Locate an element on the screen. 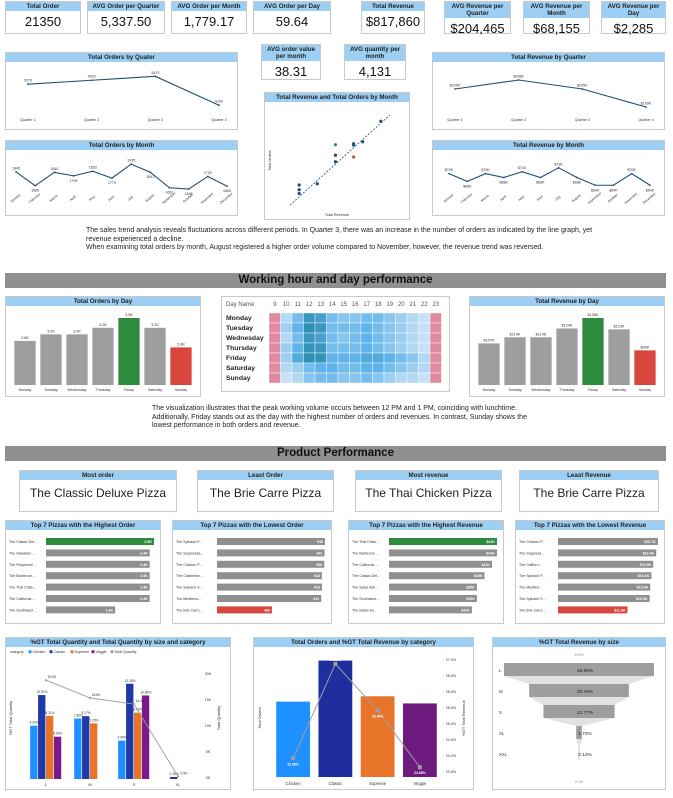  legend-label: Chicken is located at coordinates (39, 652).